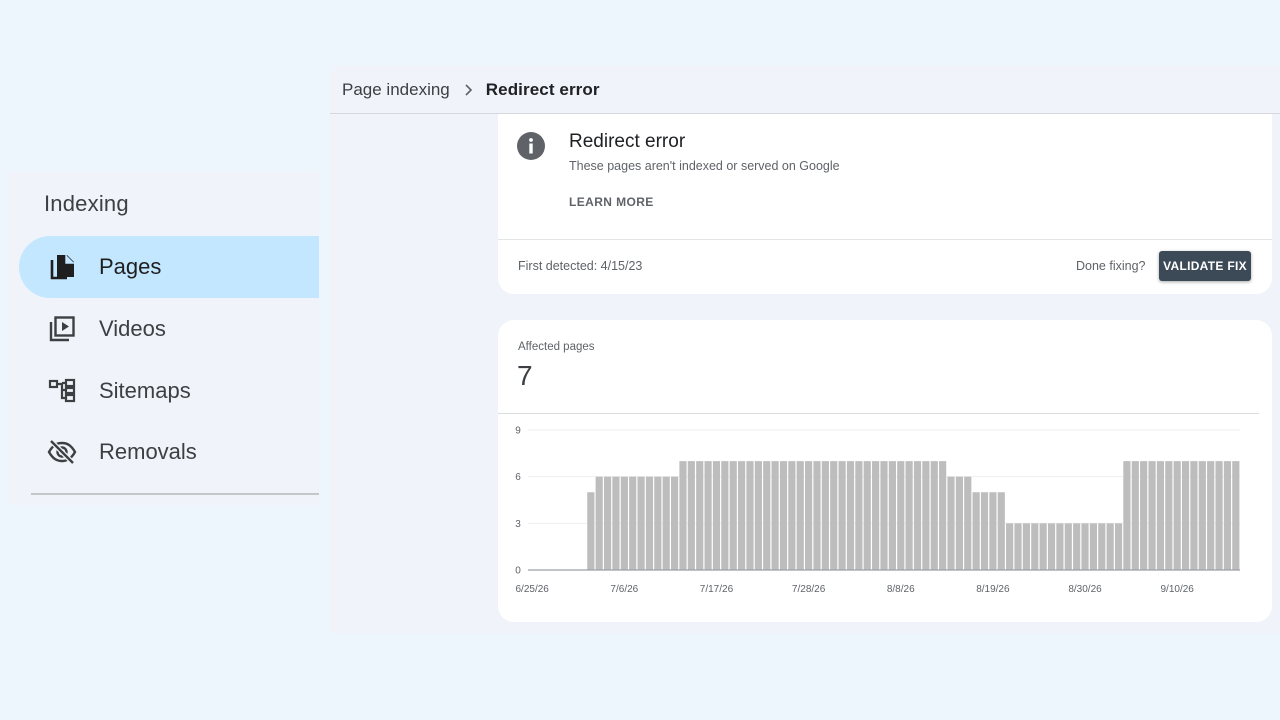 This screenshot has height=720, width=1280. What do you see at coordinates (86, 203) in the screenshot?
I see `nav-heading: Indexing` at bounding box center [86, 203].